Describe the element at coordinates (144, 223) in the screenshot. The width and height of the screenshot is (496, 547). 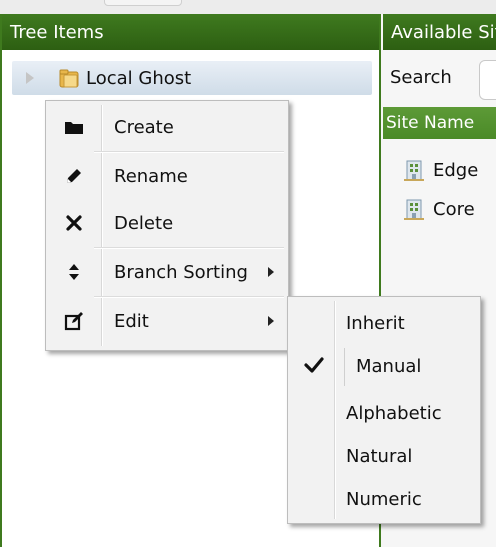
I see `menu-item-label: Delete` at that location.